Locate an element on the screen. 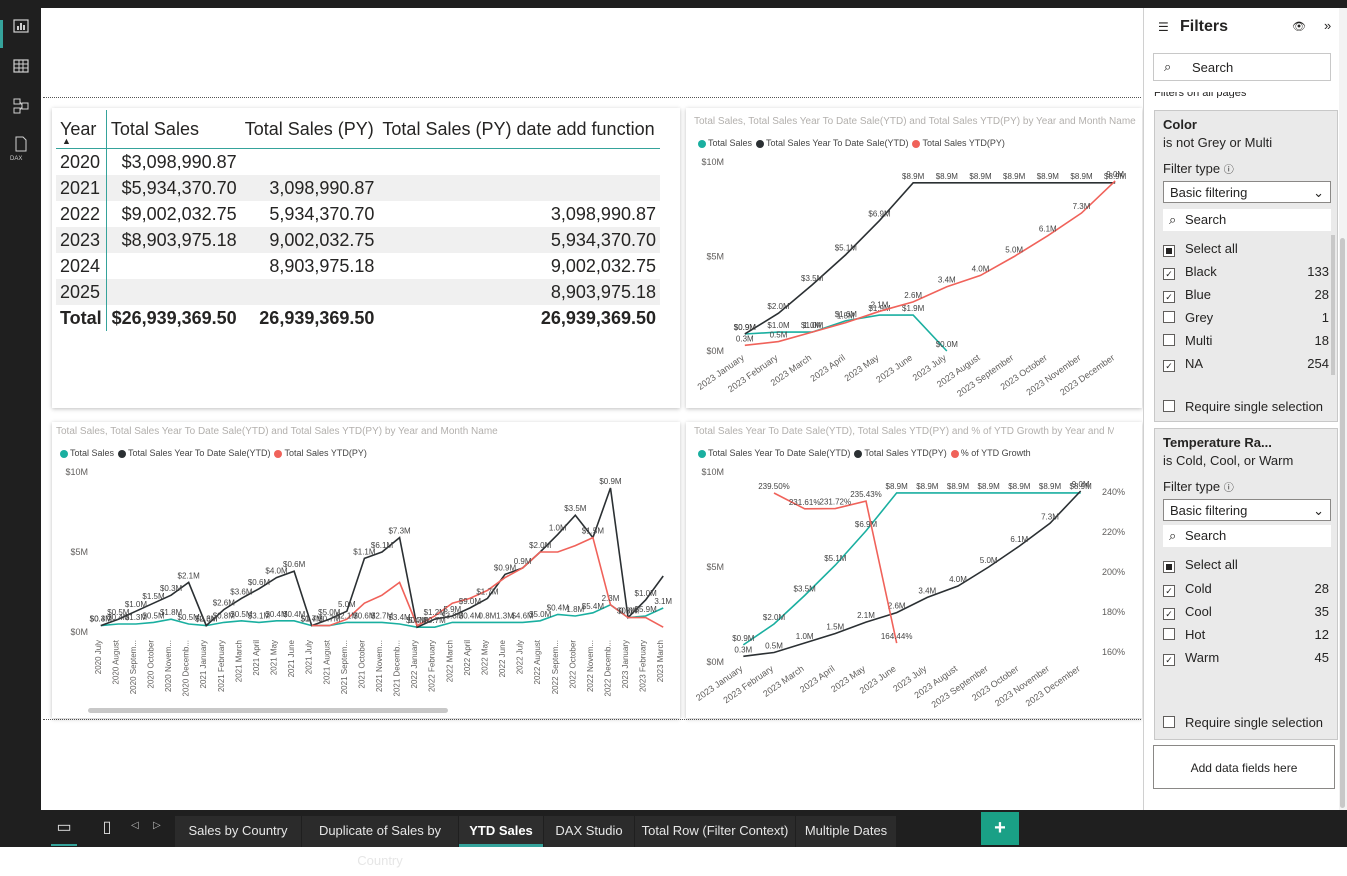 The height and width of the screenshot is (876, 1347). horizontal-scrollbar is located at coordinates (268, 710).